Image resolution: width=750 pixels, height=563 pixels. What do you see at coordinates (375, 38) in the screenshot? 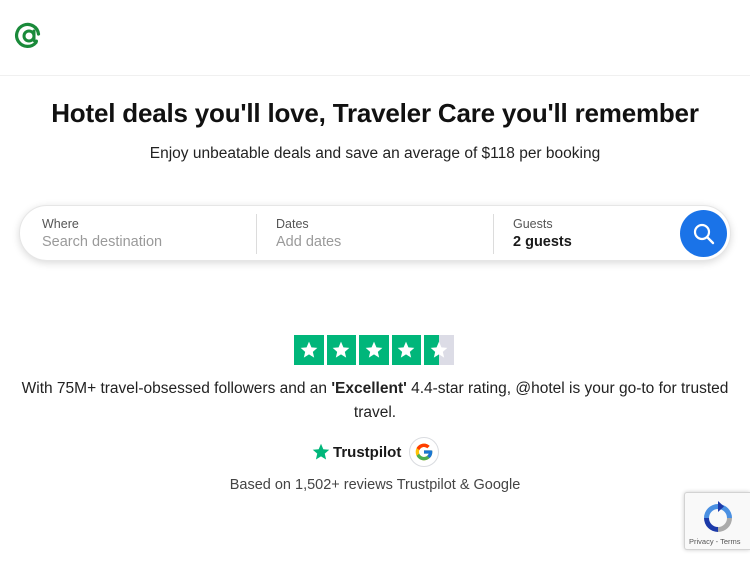
I see `top-nav` at bounding box center [375, 38].